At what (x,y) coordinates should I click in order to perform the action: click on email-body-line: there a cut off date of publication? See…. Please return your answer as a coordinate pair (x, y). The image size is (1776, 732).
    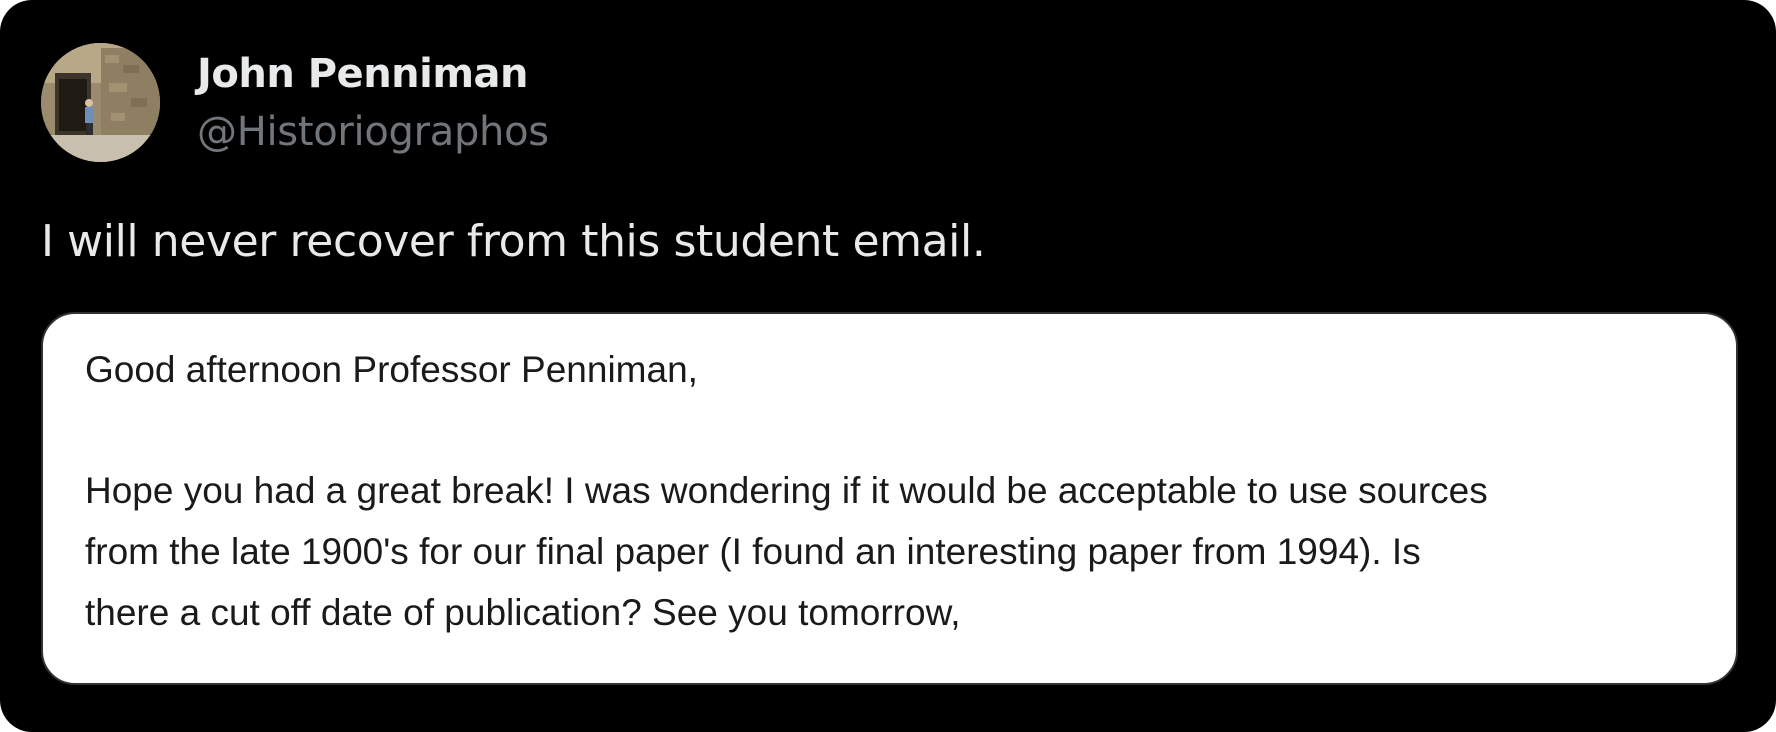
    Looking at the image, I should click on (523, 612).